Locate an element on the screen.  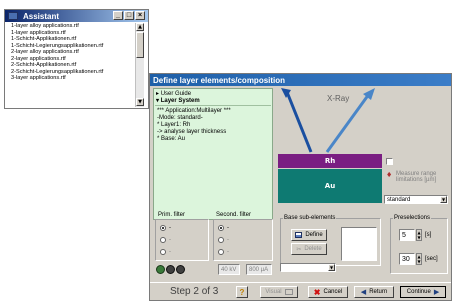
continue-button: Continue ▶ is located at coordinates (423, 292).